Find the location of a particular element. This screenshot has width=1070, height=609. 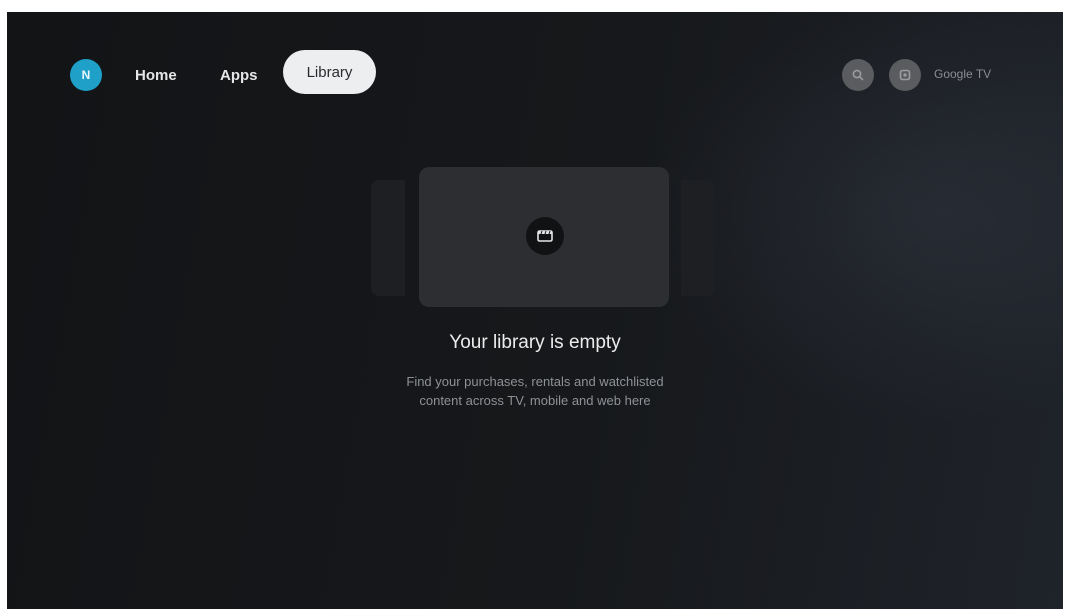

profile-avatar: N is located at coordinates (86, 75).